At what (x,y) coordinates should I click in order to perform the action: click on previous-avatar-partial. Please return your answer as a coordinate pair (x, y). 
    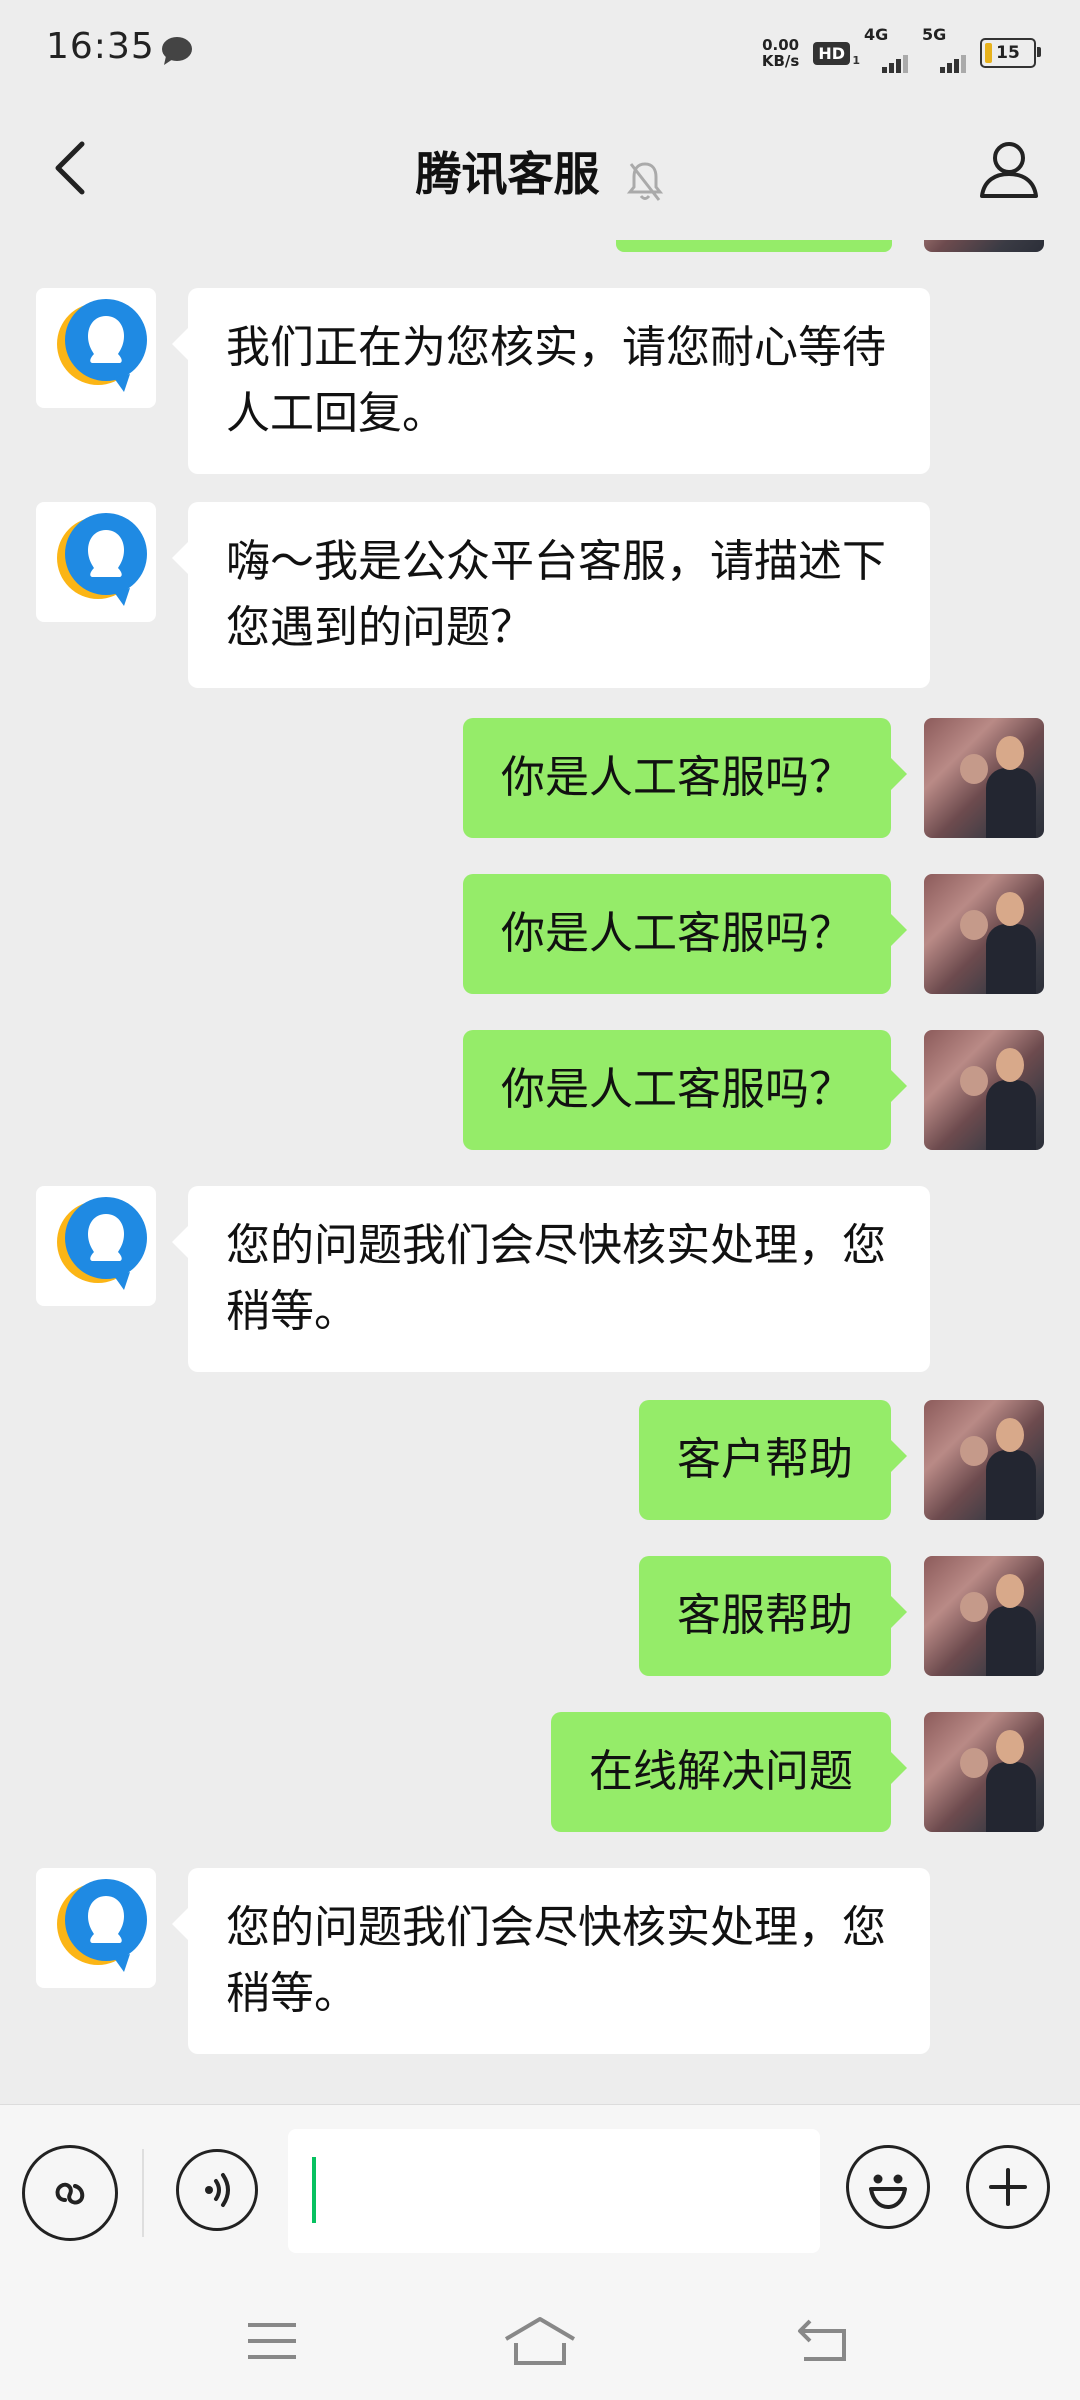
    Looking at the image, I should click on (984, 246).